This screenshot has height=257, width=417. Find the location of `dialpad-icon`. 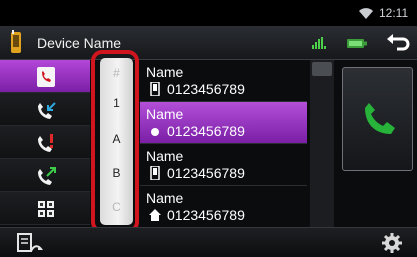

dialpad-icon is located at coordinates (46, 209).